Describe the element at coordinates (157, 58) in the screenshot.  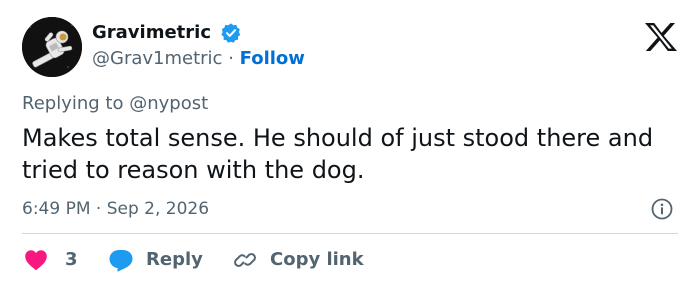
I see `author-handle: @Grav1metric` at that location.